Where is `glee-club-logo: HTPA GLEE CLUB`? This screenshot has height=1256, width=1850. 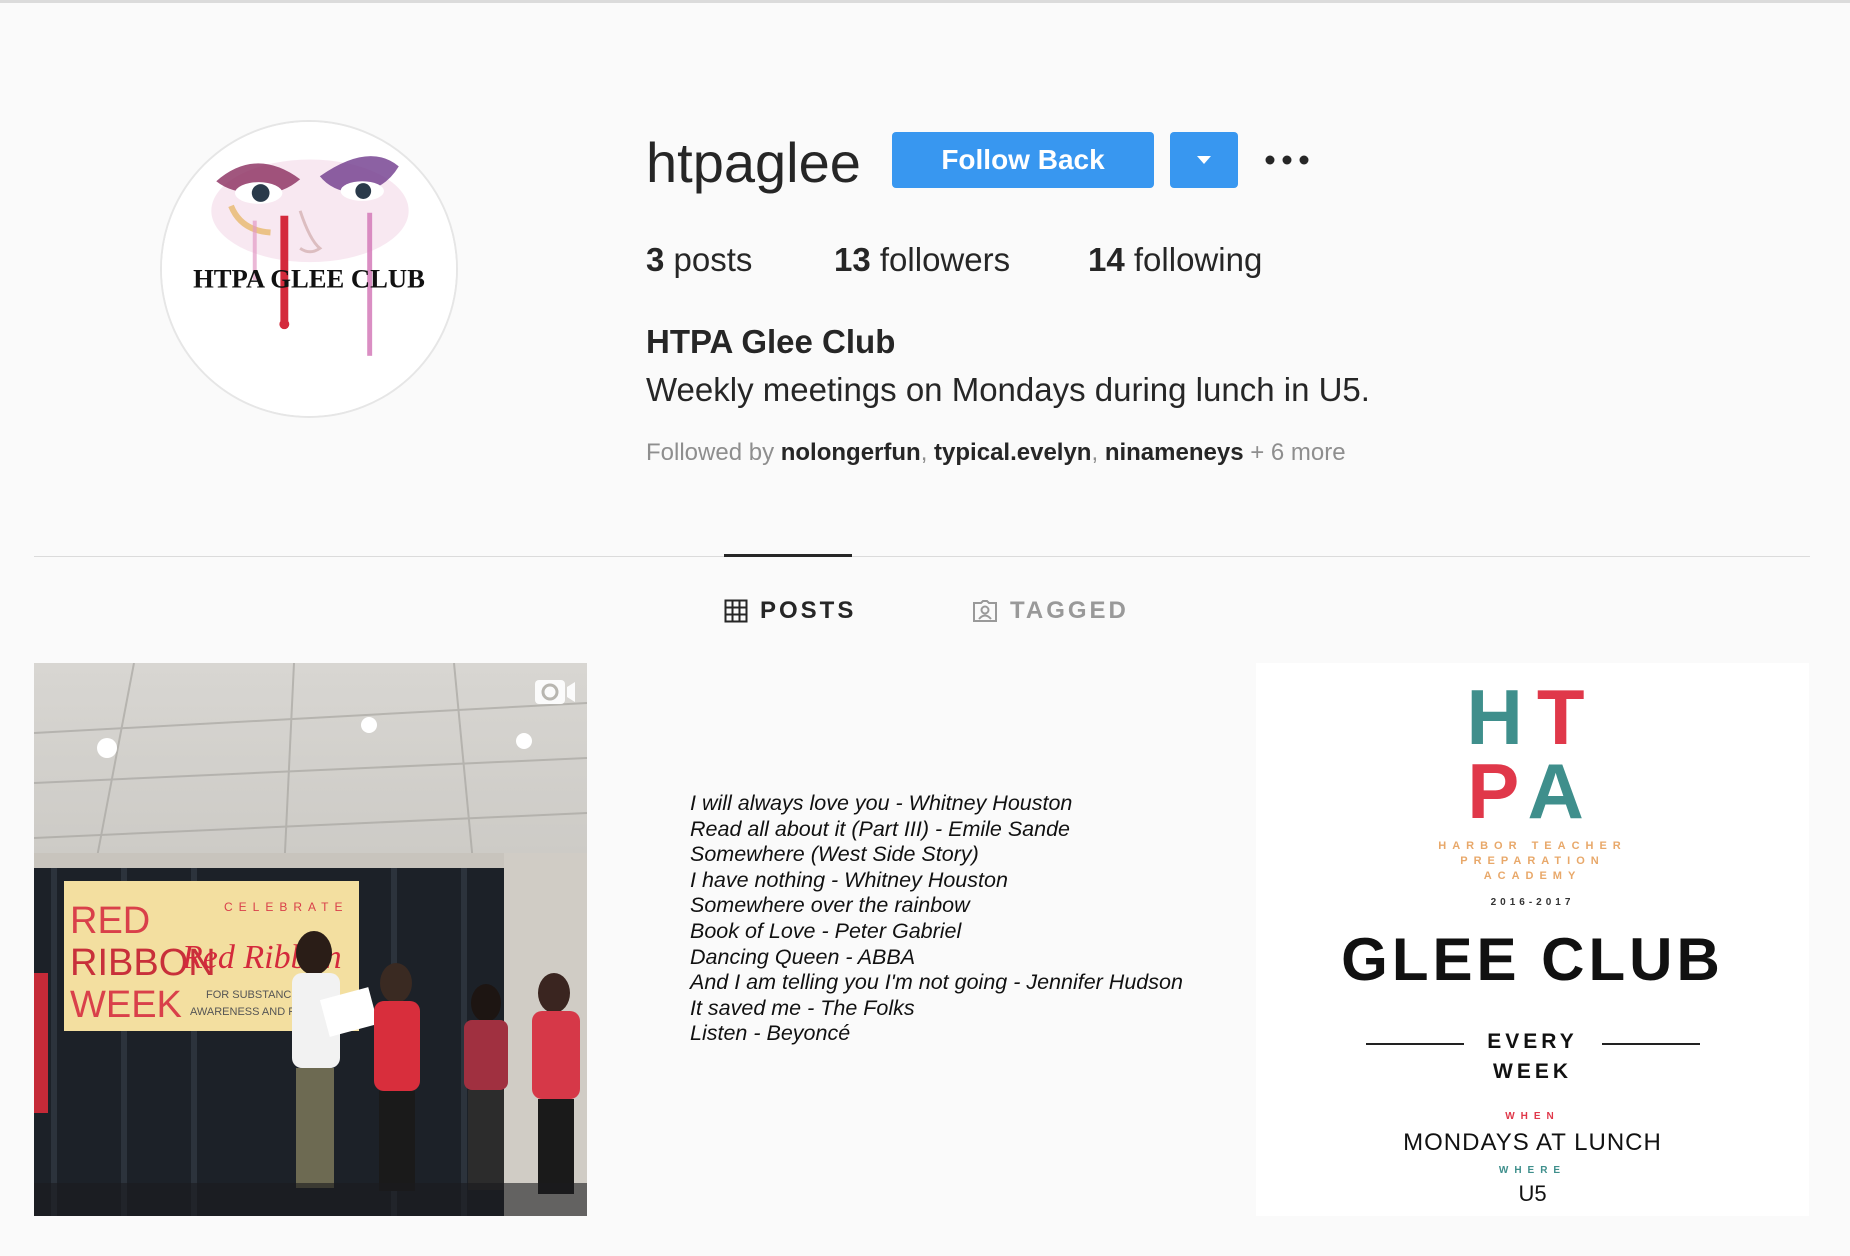 glee-club-logo: HTPA GLEE CLUB is located at coordinates (309, 269).